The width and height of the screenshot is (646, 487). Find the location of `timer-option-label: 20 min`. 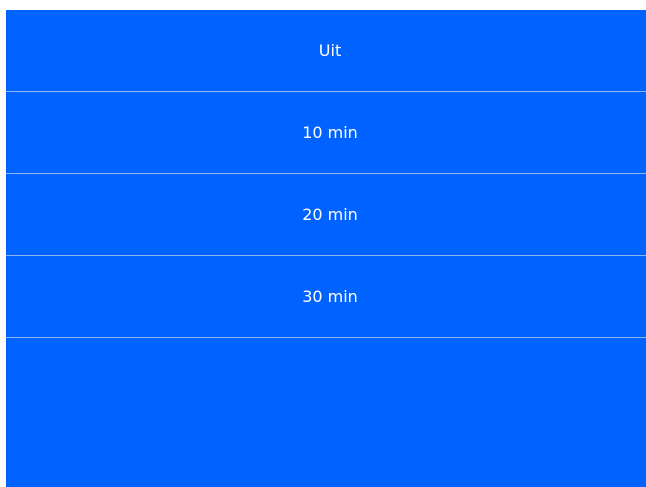

timer-option-label: 20 min is located at coordinates (330, 214).